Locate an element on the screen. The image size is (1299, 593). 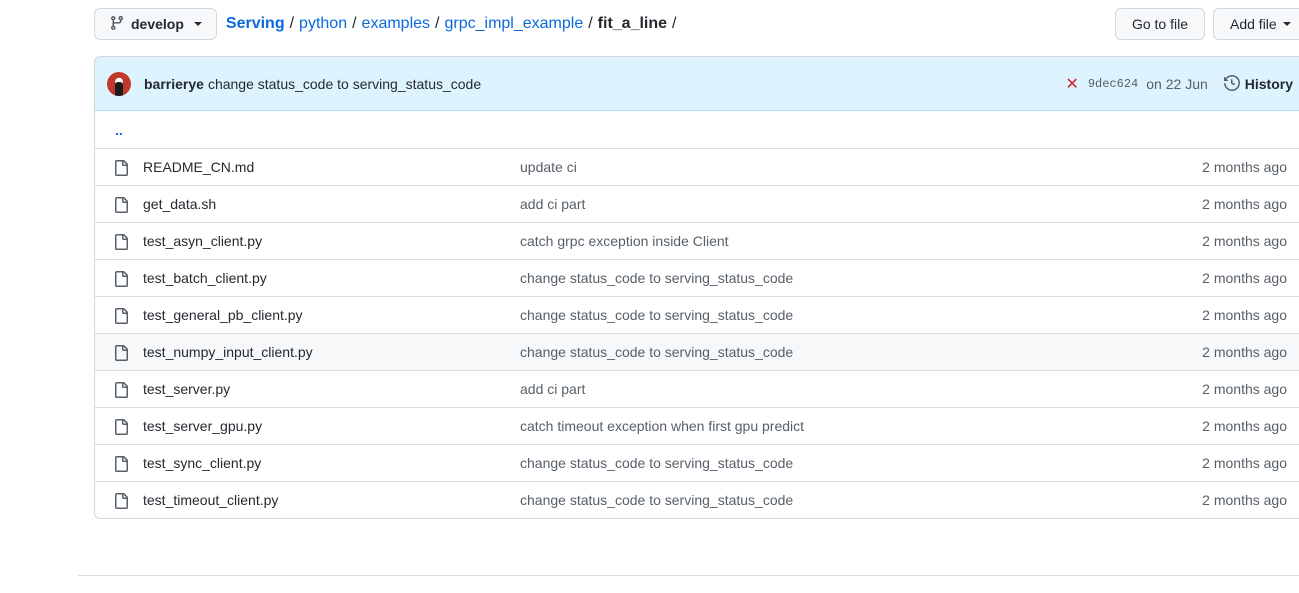
add-file-button: Add file is located at coordinates (1256, 24).